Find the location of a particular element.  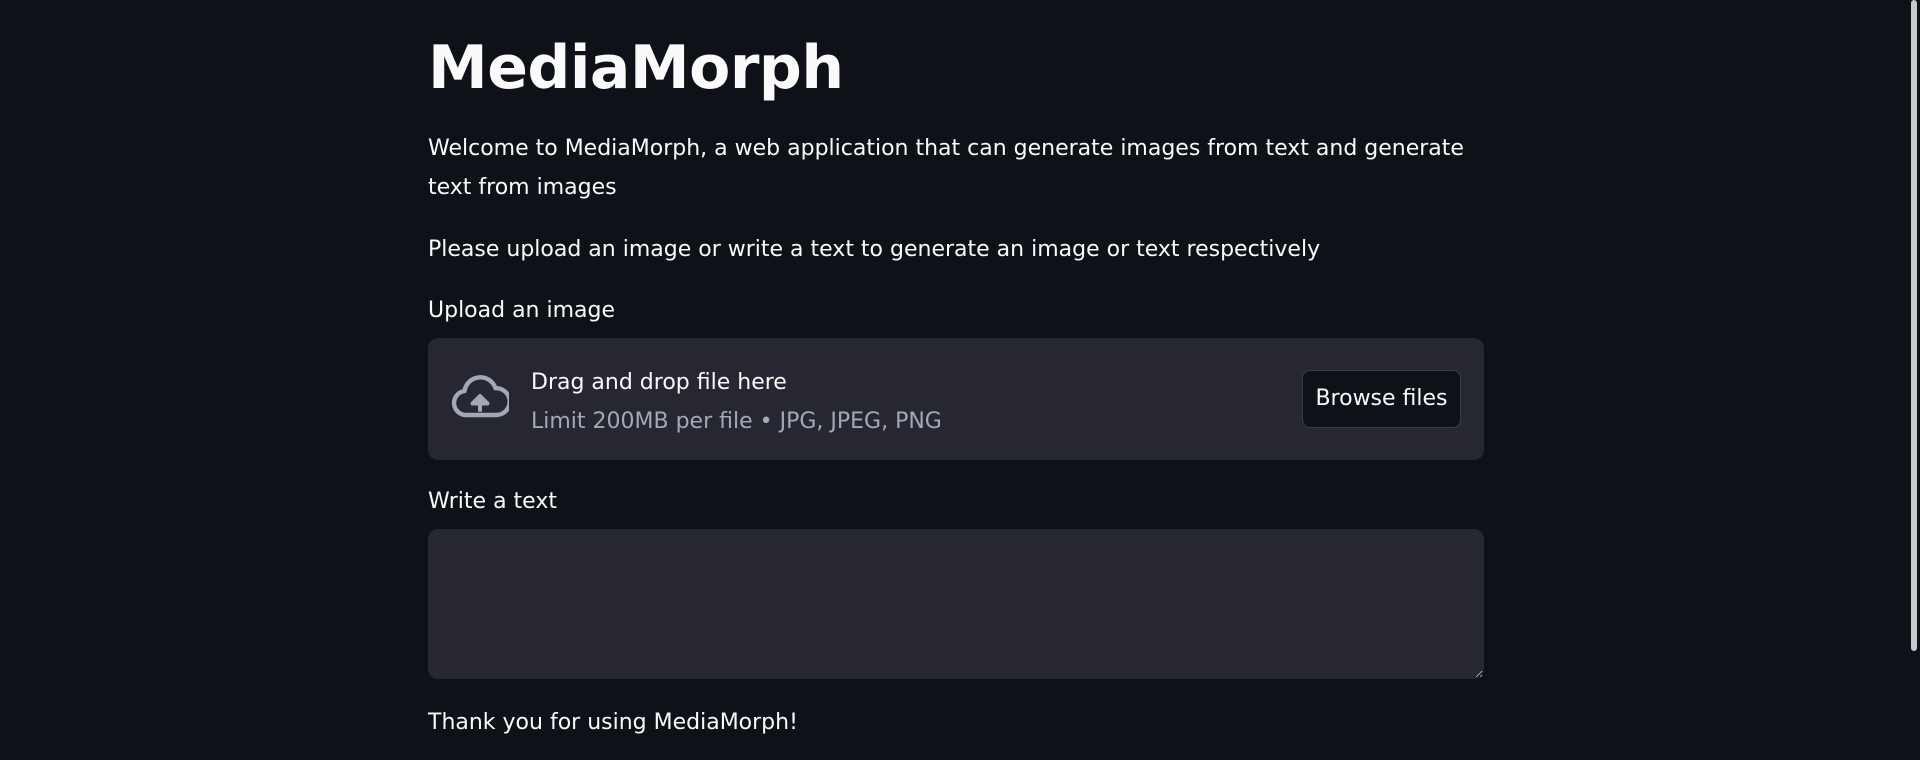

page-title: MediaMorph is located at coordinates (636, 68).